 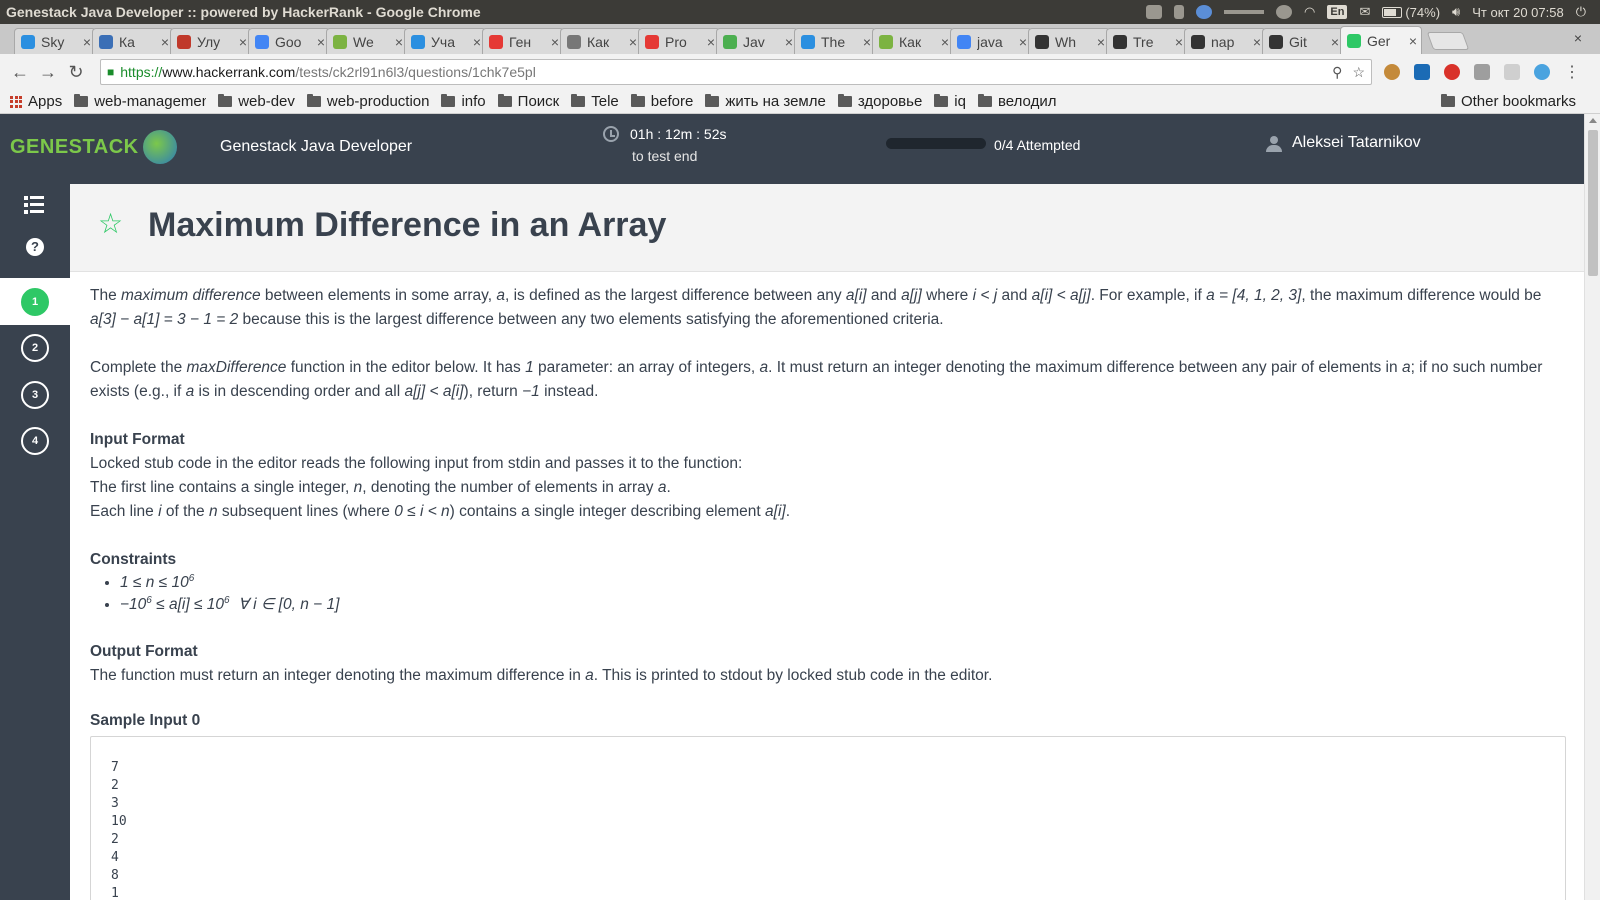 What do you see at coordinates (1244, 12) in the screenshot?
I see `system-monitor-icon` at bounding box center [1244, 12].